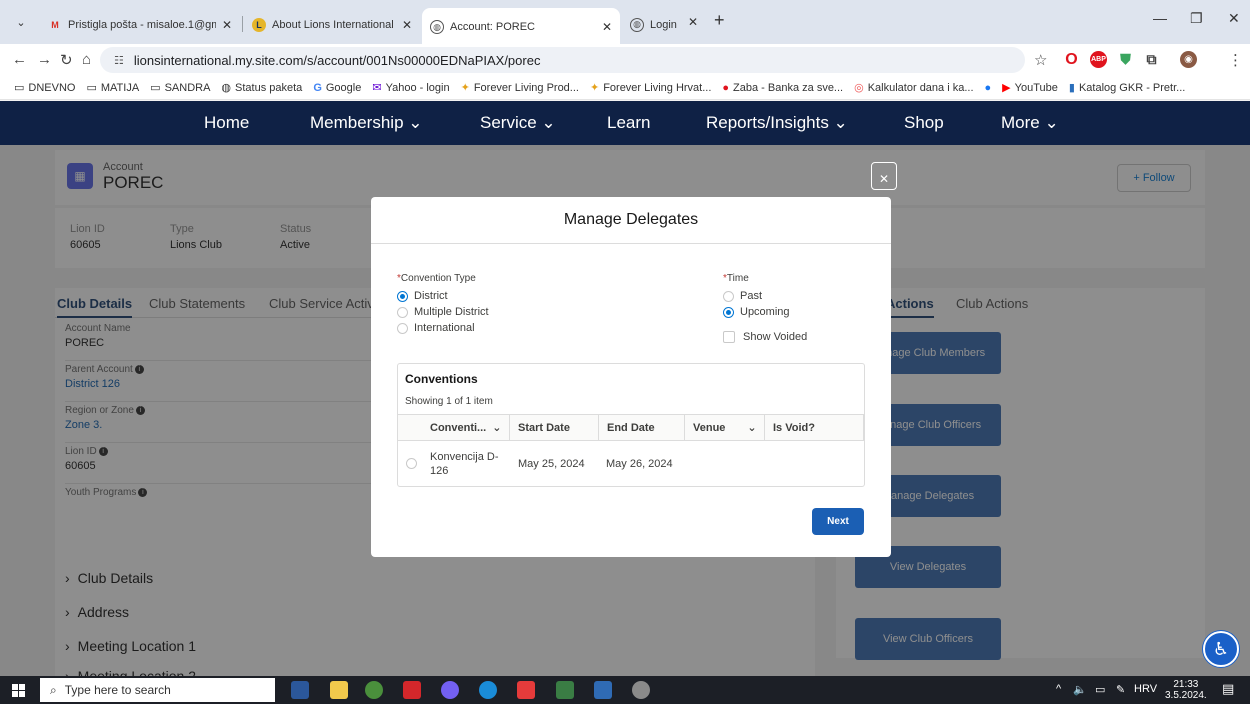 The width and height of the screenshot is (1250, 704). What do you see at coordinates (1151, 59) in the screenshot?
I see `extensions-icon: ⧉` at bounding box center [1151, 59].